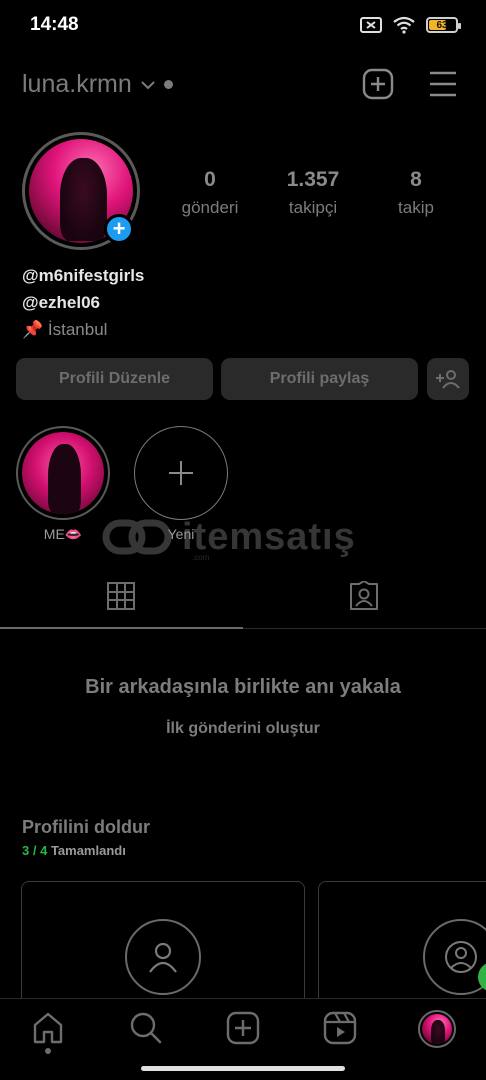 The image size is (486, 1080). What do you see at coordinates (437, 1029) in the screenshot?
I see `profile-nav-avatar` at bounding box center [437, 1029].